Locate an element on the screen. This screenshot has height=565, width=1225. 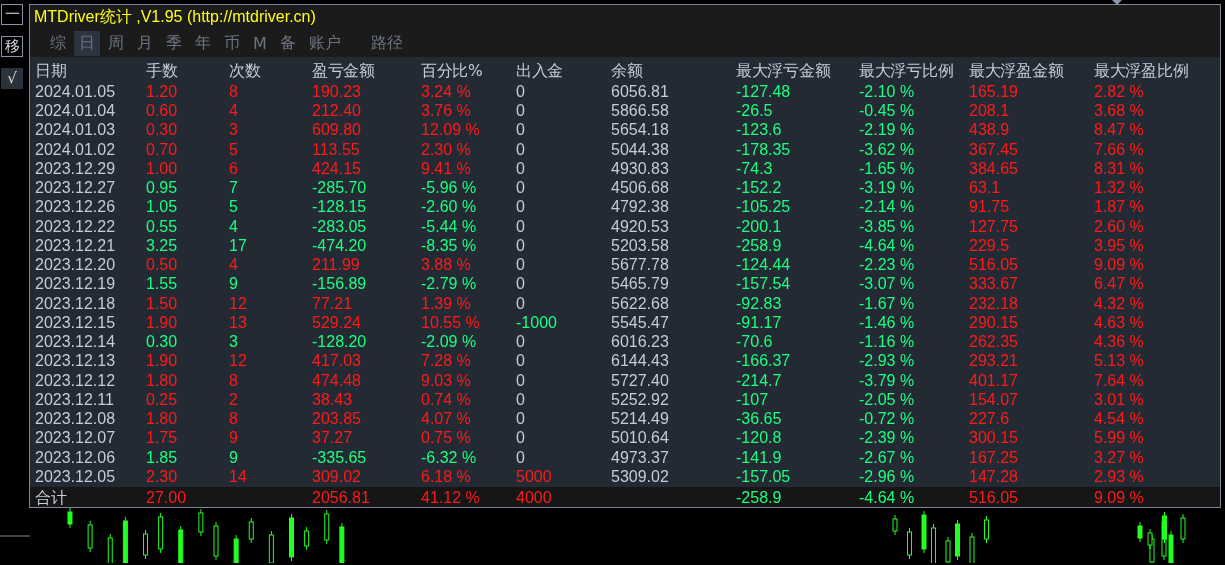
tab: 路径 is located at coordinates (386, 43).